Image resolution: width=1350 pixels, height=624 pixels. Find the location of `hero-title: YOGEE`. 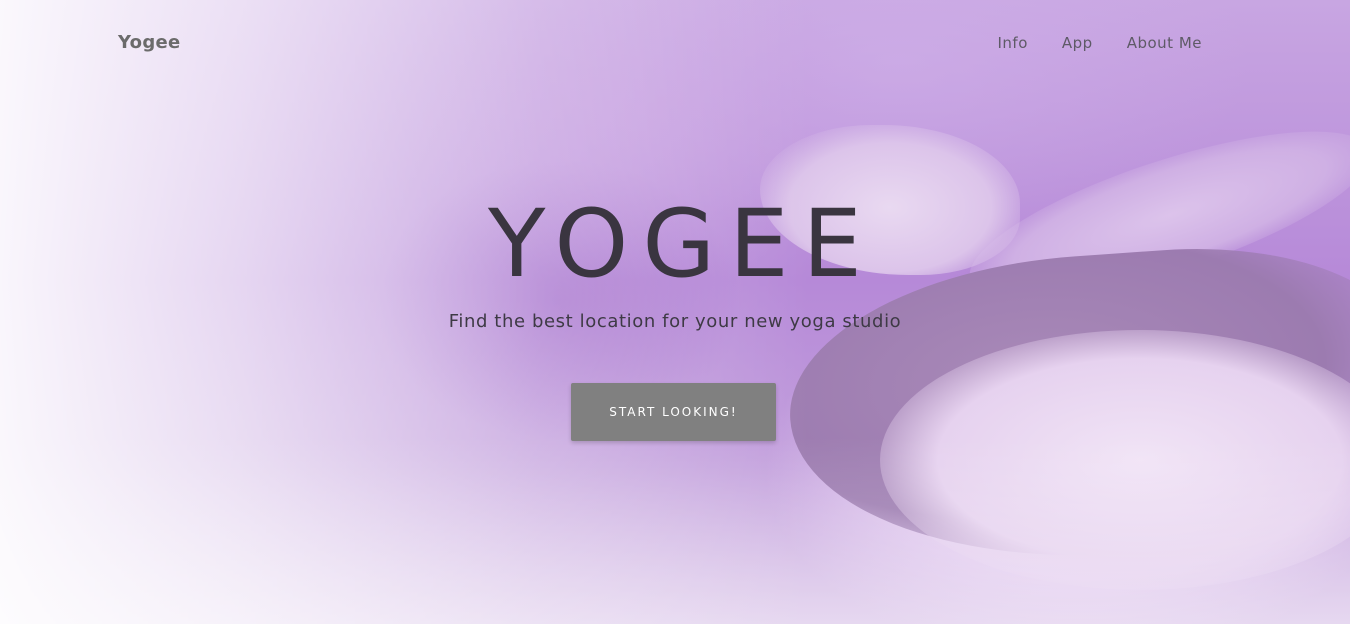

hero-title: YOGEE is located at coordinates (682, 244).